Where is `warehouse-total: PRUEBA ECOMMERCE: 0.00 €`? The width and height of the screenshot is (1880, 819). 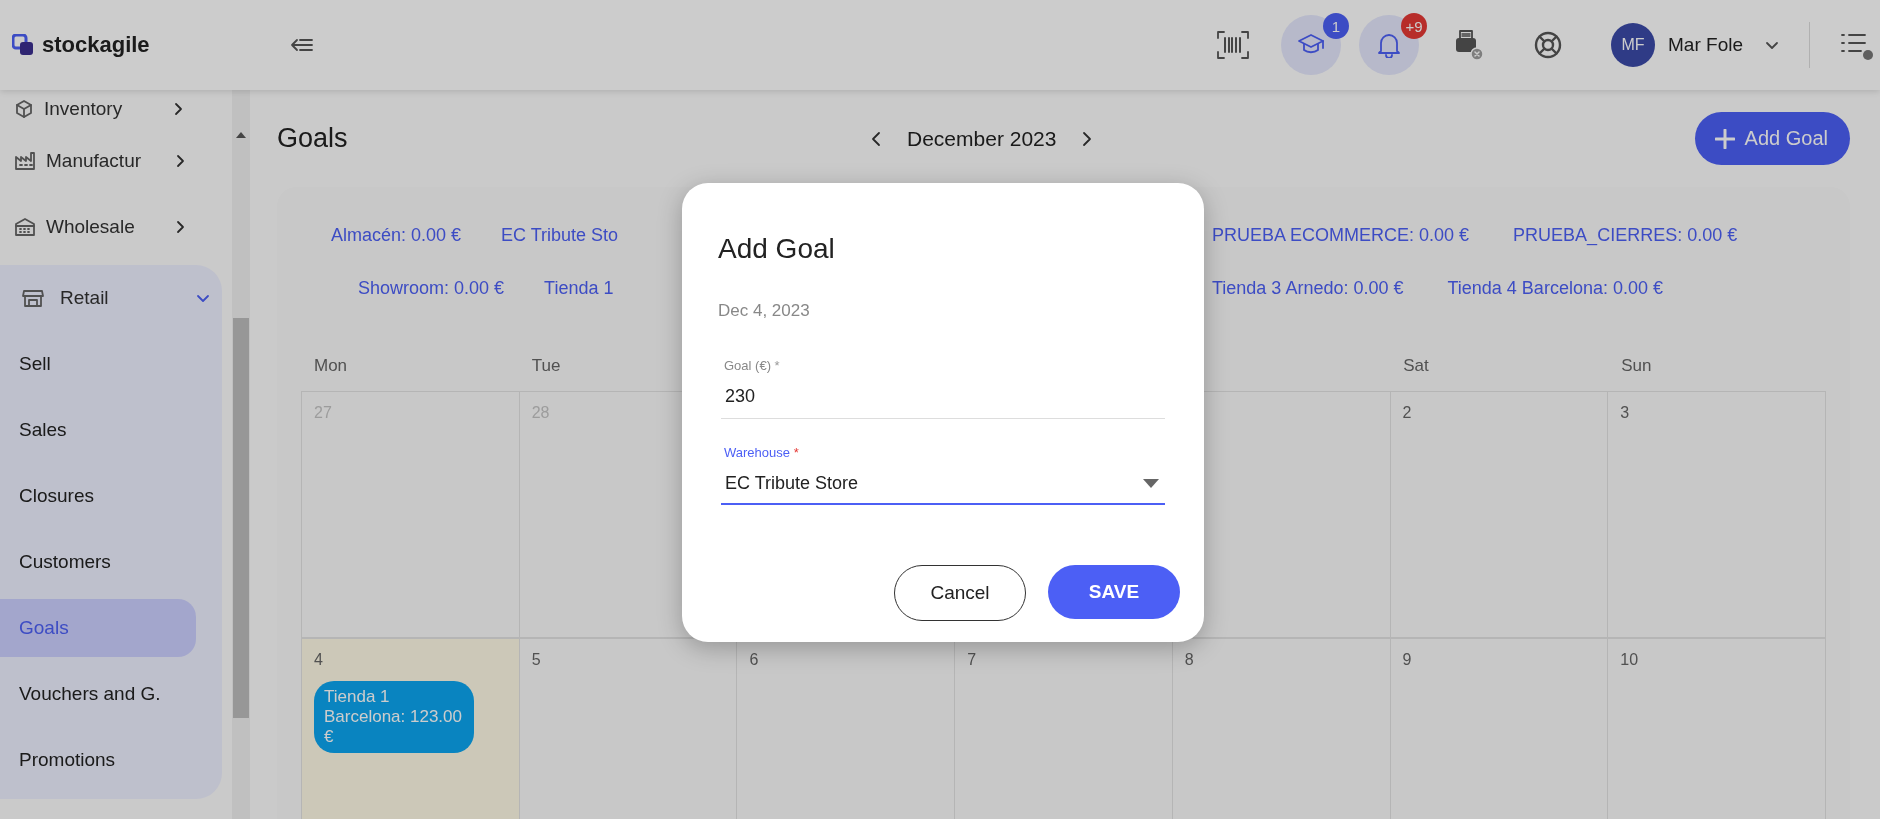
warehouse-total: PRUEBA ECOMMERCE: 0.00 € is located at coordinates (1341, 235).